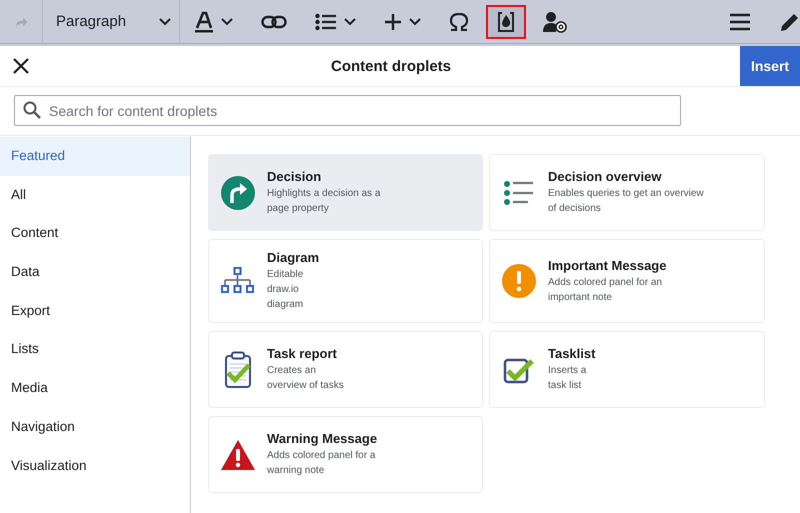 Image resolution: width=800 pixels, height=513 pixels. I want to click on close-icon, so click(21, 66).